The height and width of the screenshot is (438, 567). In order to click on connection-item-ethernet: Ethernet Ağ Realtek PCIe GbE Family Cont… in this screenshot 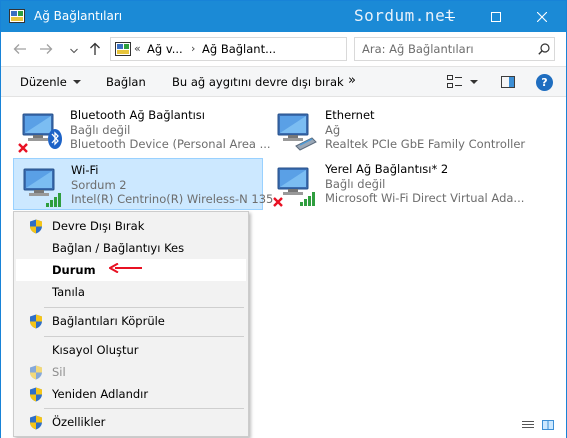, I will do `click(396, 130)`.